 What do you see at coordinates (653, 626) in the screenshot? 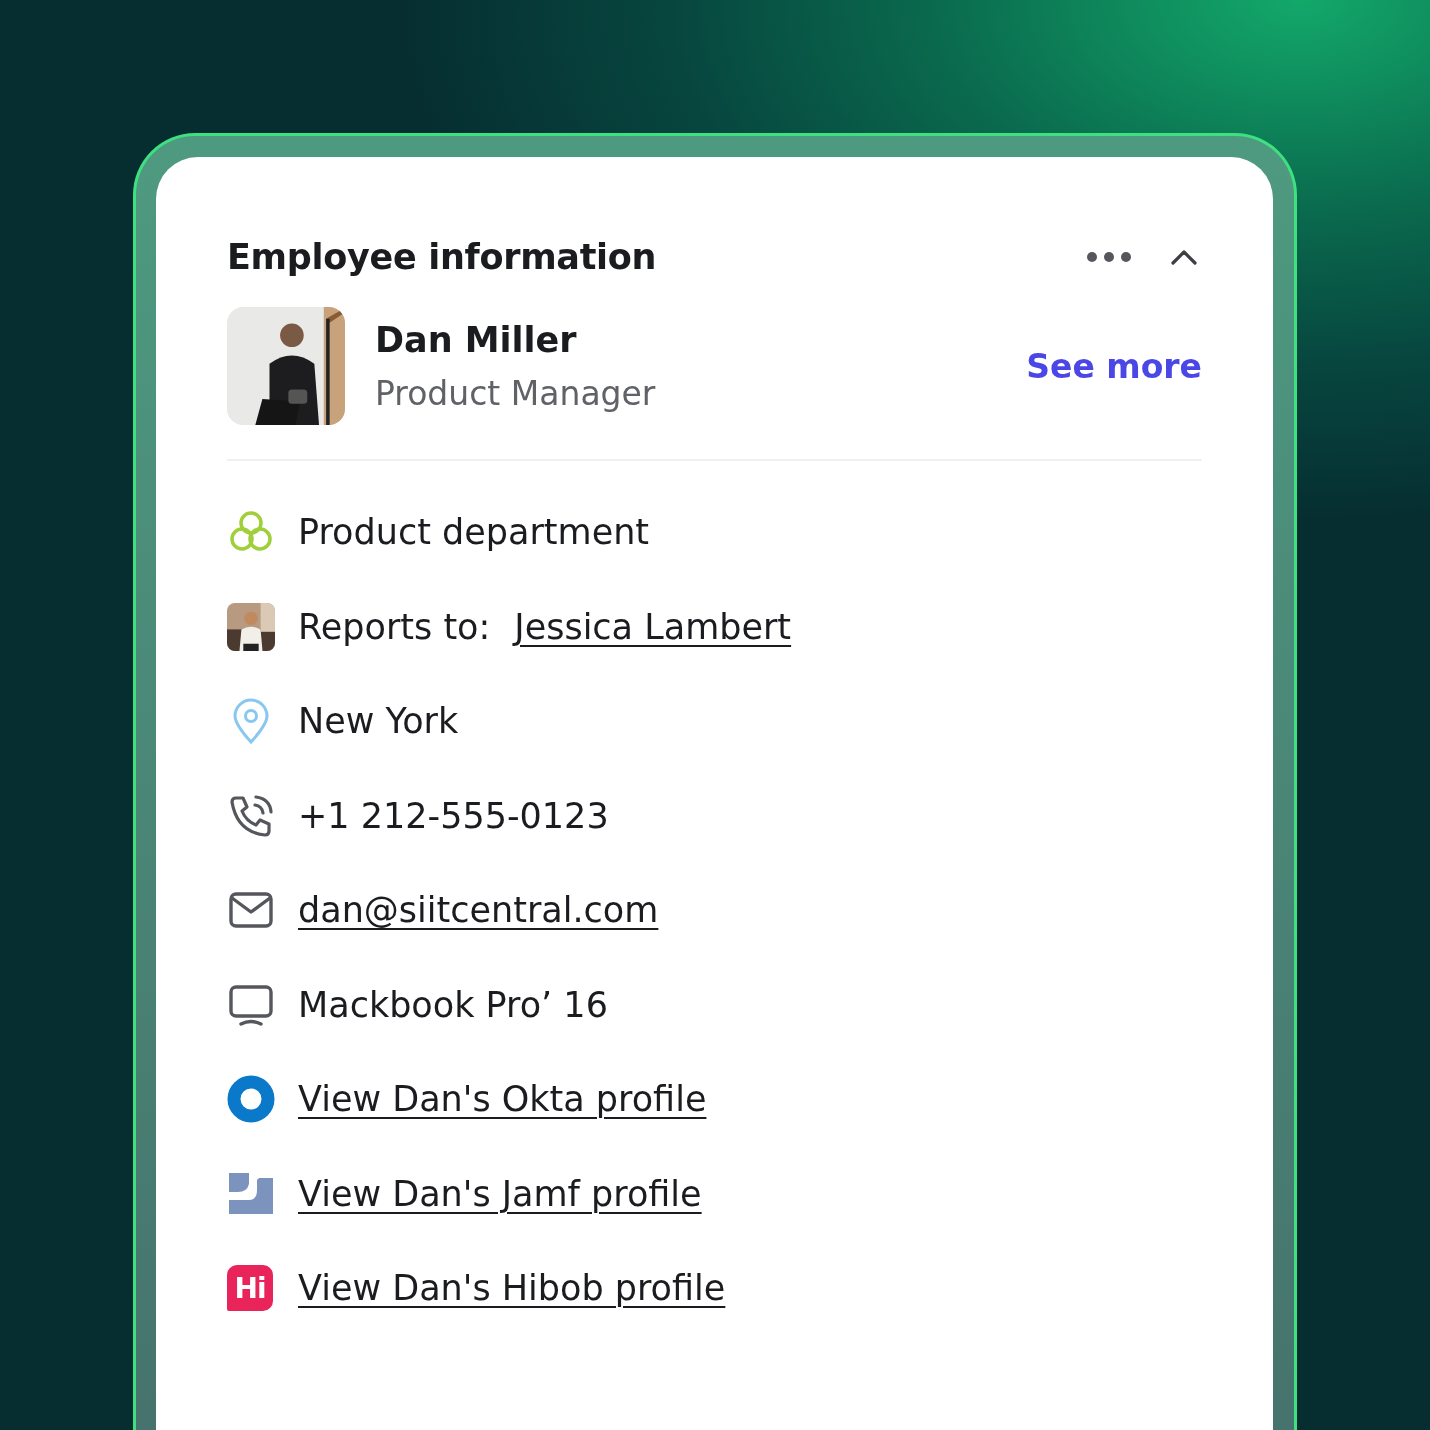
I see `link: Jessica Lambert` at bounding box center [653, 626].